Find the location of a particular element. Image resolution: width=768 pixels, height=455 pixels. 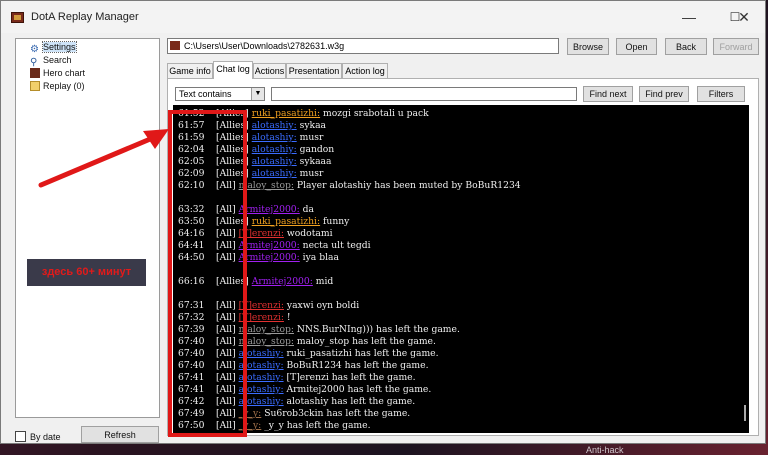

chat-message: BoBuR1234 has left the game. is located at coordinates (356, 365).